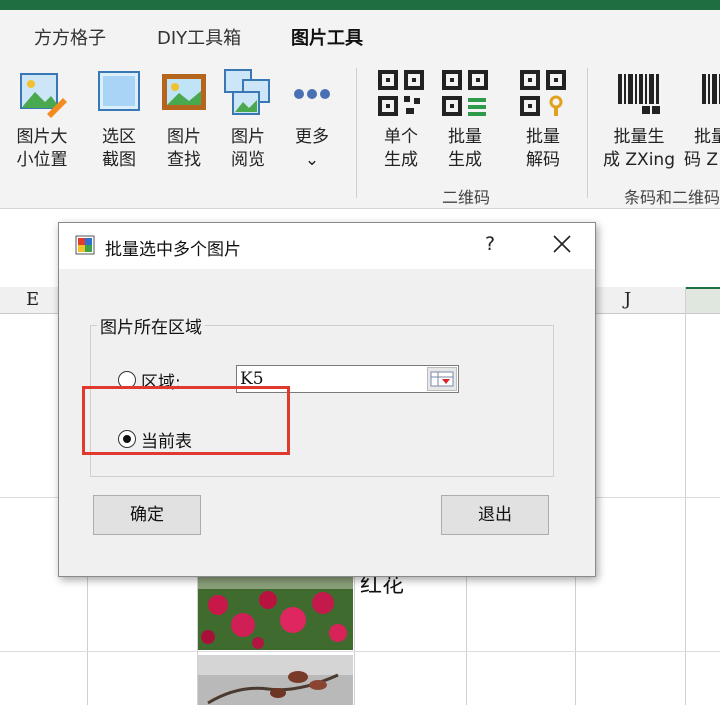  Describe the element at coordinates (32, 299) in the screenshot. I see `column-header-e: E` at that location.